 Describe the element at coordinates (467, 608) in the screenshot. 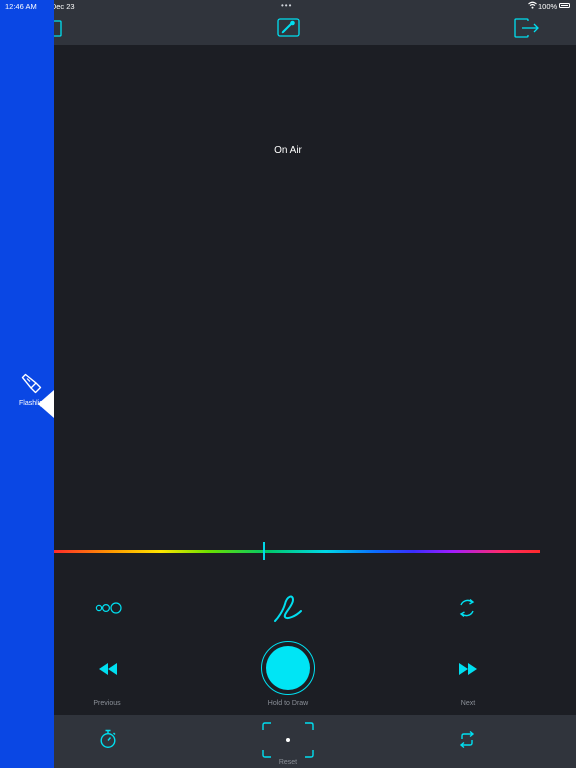

I see `refresh-icon` at that location.